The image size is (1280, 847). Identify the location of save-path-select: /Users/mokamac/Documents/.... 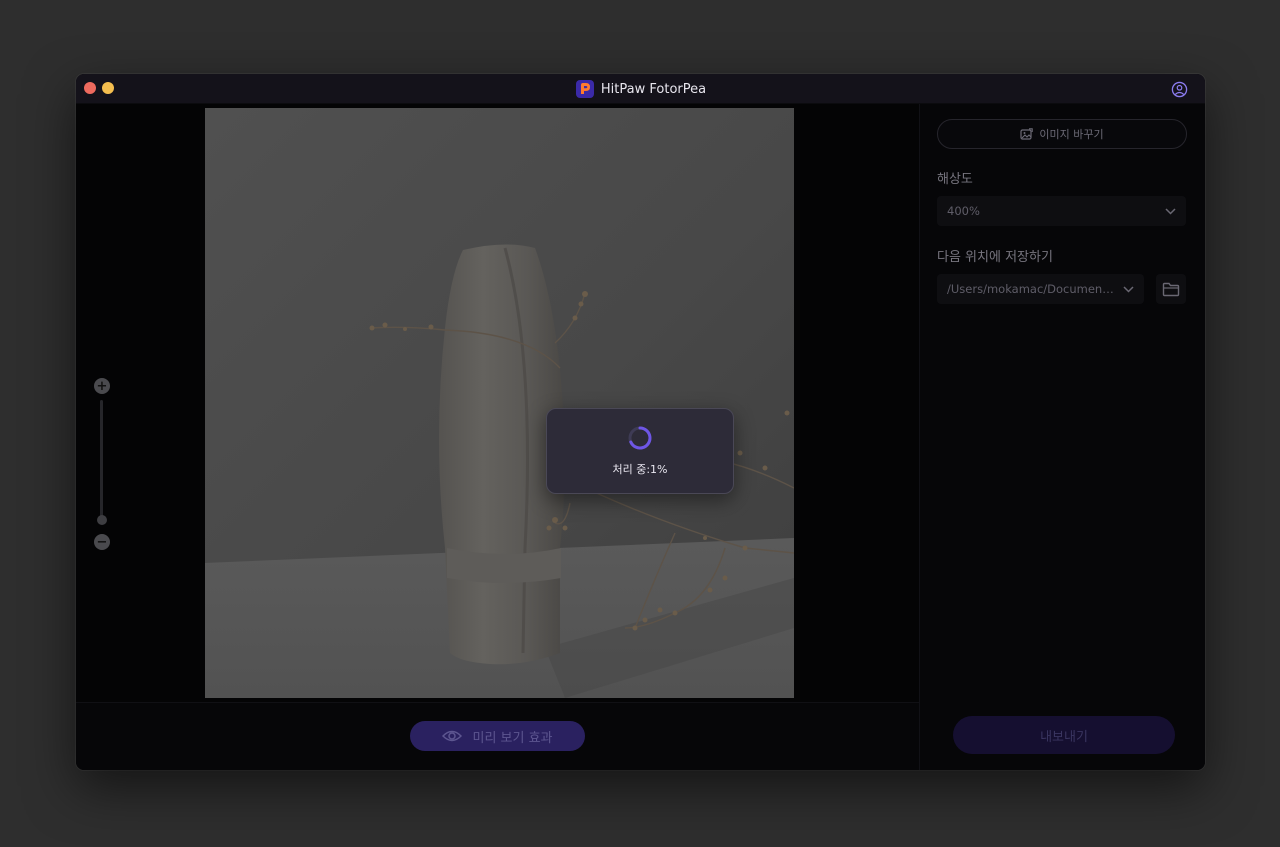
(1040, 289).